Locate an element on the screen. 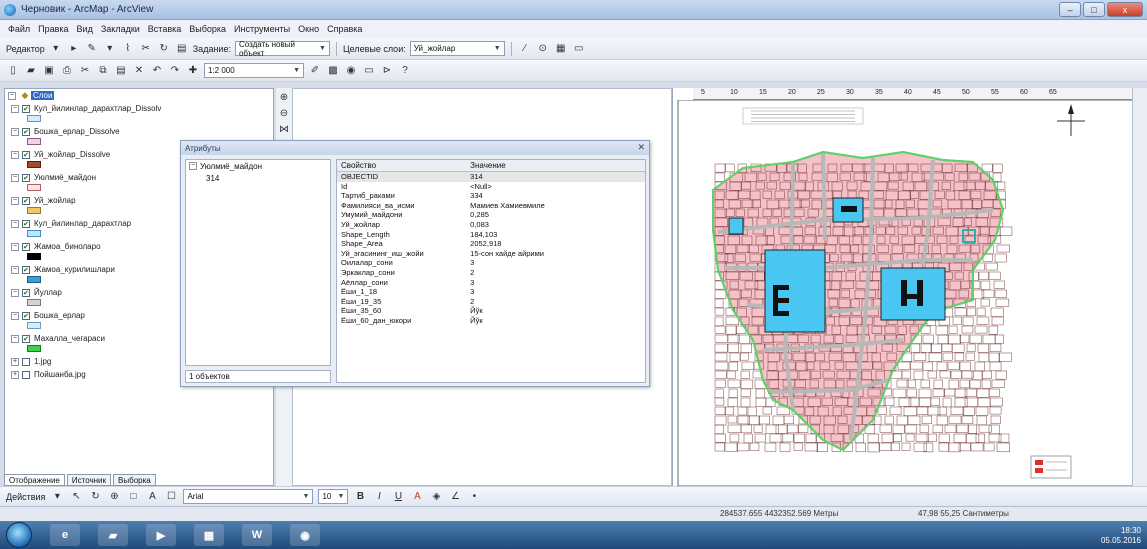 This screenshot has width=1147, height=549. task-select: Создать новый объект ▼ is located at coordinates (282, 49).